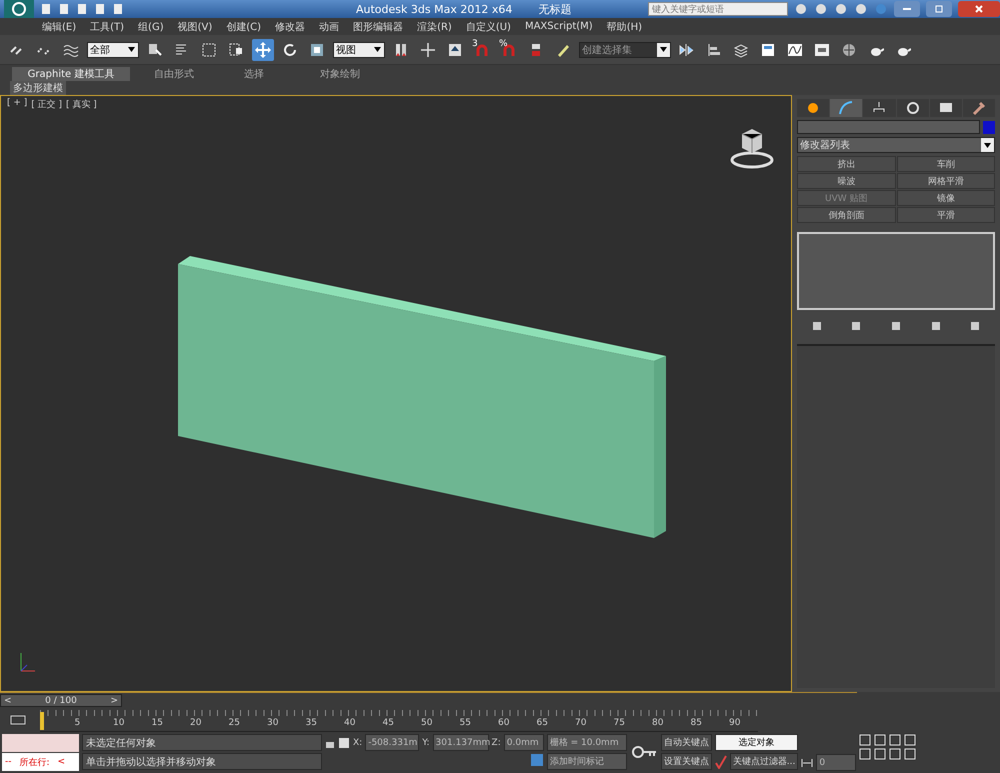 The image size is (1000, 773). I want to click on modifier-button: 镜像, so click(945, 198).